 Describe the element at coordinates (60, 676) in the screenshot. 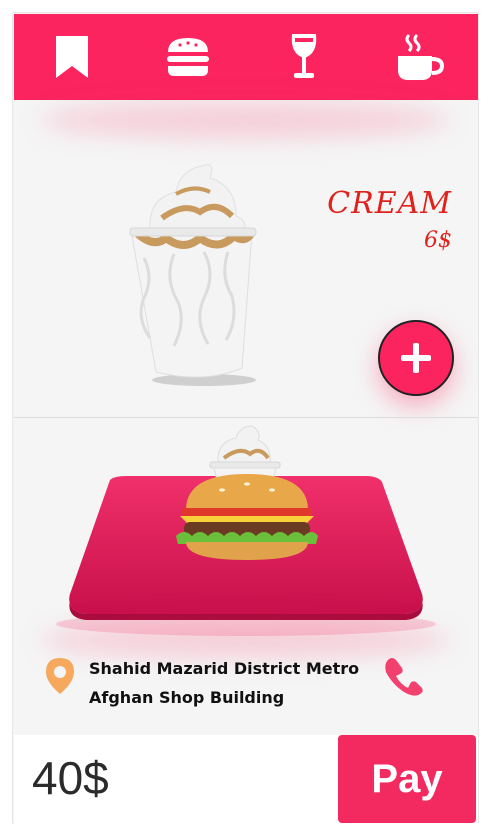

I see `location-pin-icon` at that location.